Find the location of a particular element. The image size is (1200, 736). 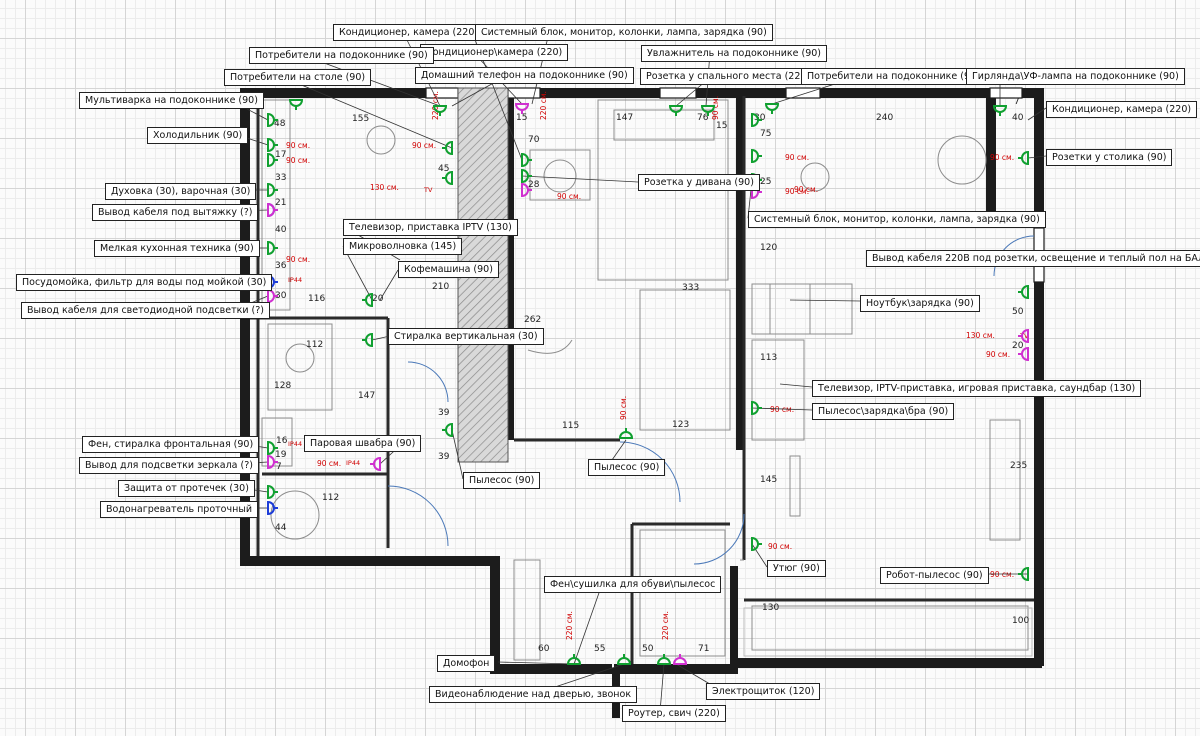

callout-sofa-outlet: Розетка у дивана (90) is located at coordinates (699, 182).